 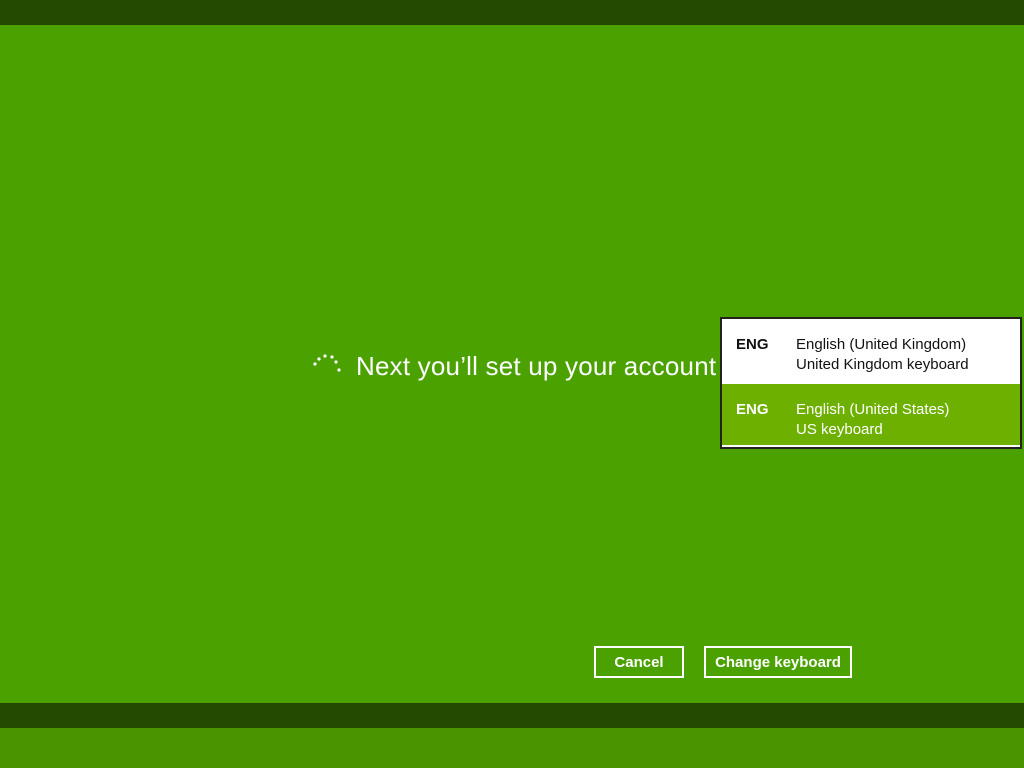 I want to click on loading-dots-icon, so click(x=327, y=363).